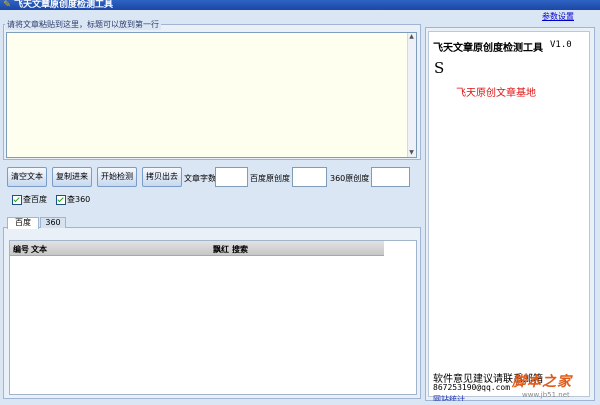  I want to click on 360-originality-field, so click(390, 177).